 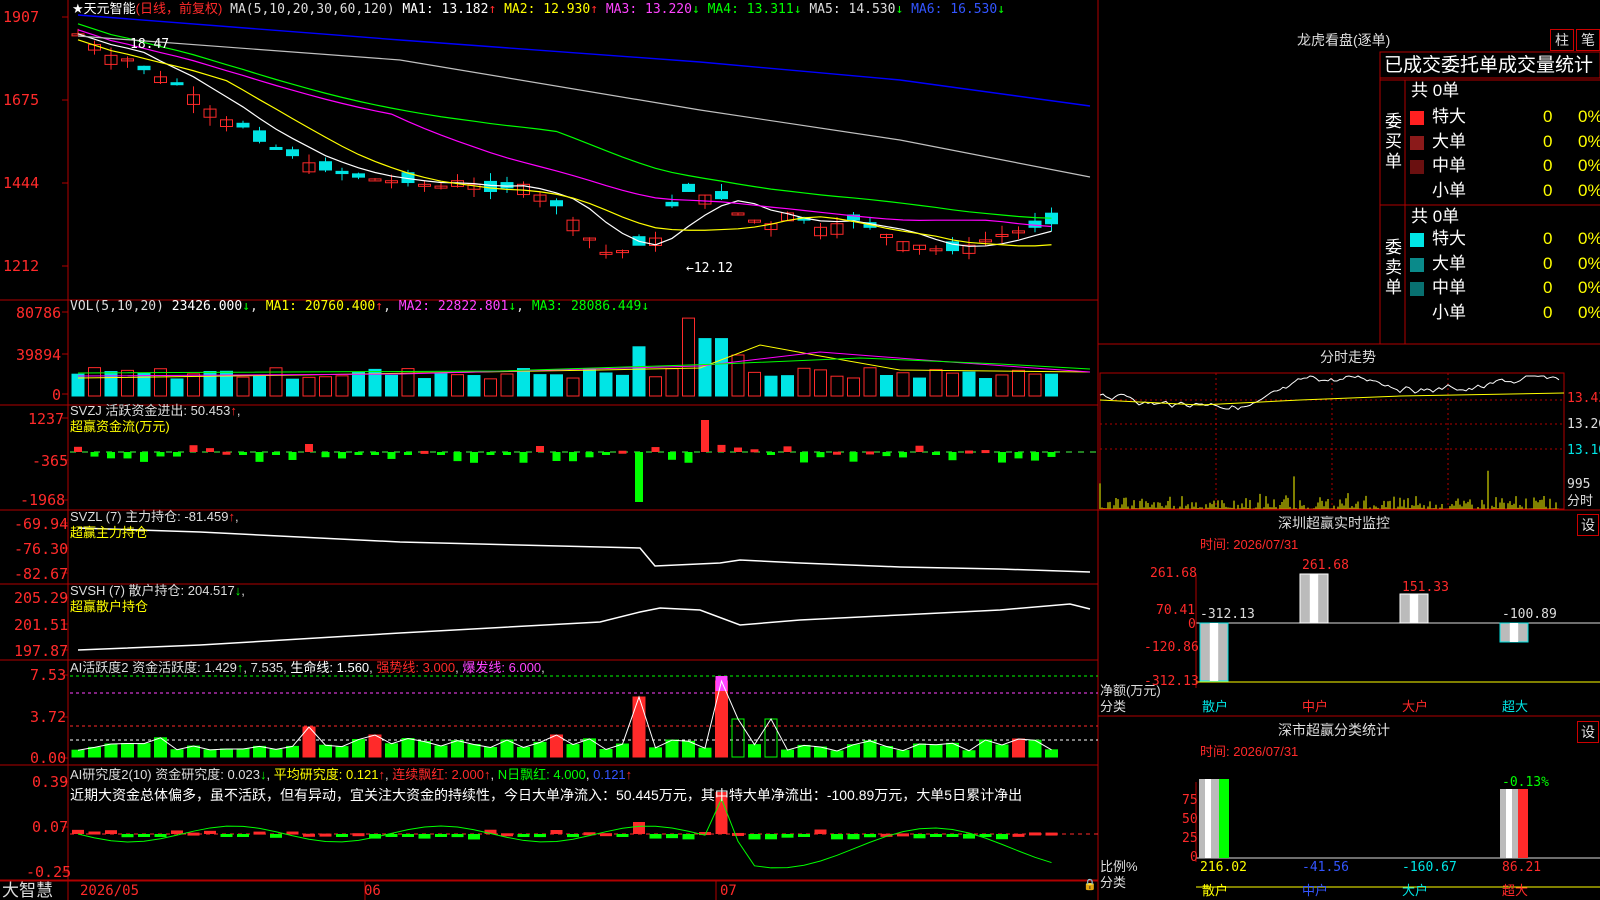 I want to click on sz-time: 时间: 2026/07/31, so click(x=1249, y=544).